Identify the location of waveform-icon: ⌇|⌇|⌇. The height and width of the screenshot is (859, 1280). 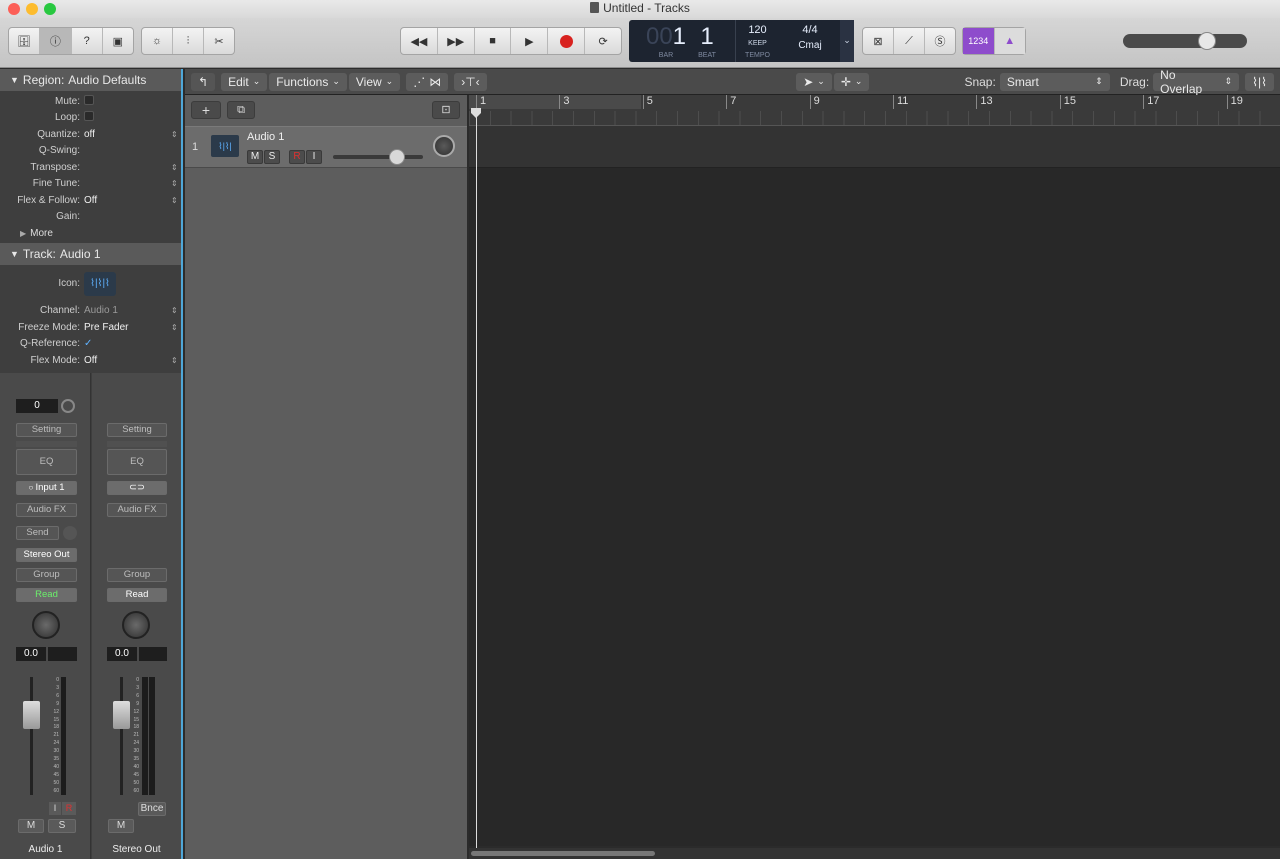
(100, 283).